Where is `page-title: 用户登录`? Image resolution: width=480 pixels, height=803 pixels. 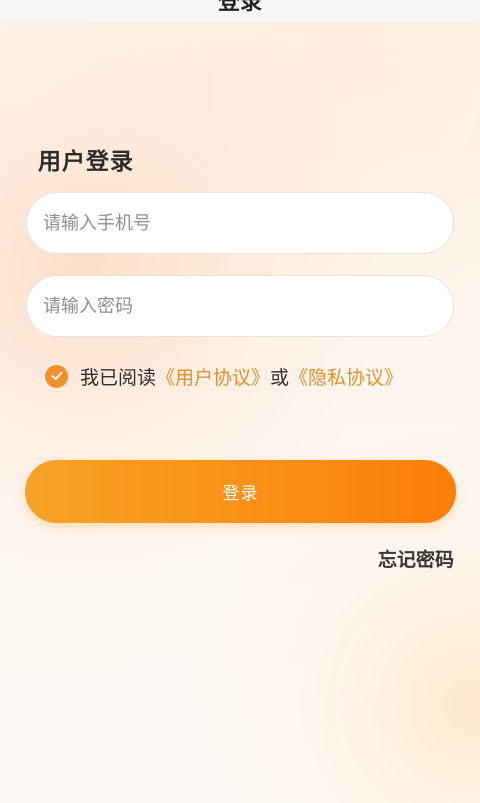 page-title: 用户登录 is located at coordinates (86, 162).